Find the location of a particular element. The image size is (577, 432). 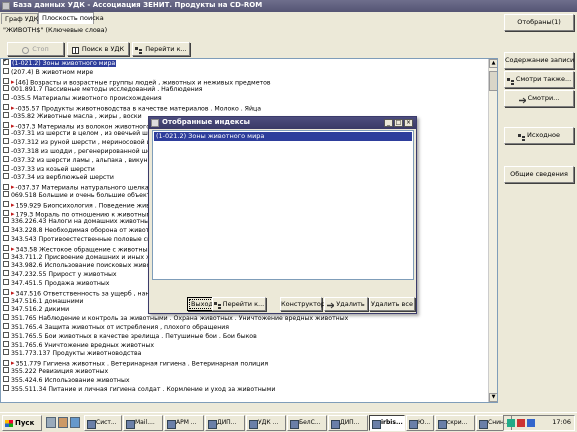

list-item: 347.451.5 Продажа животных is located at coordinates (56, 284).